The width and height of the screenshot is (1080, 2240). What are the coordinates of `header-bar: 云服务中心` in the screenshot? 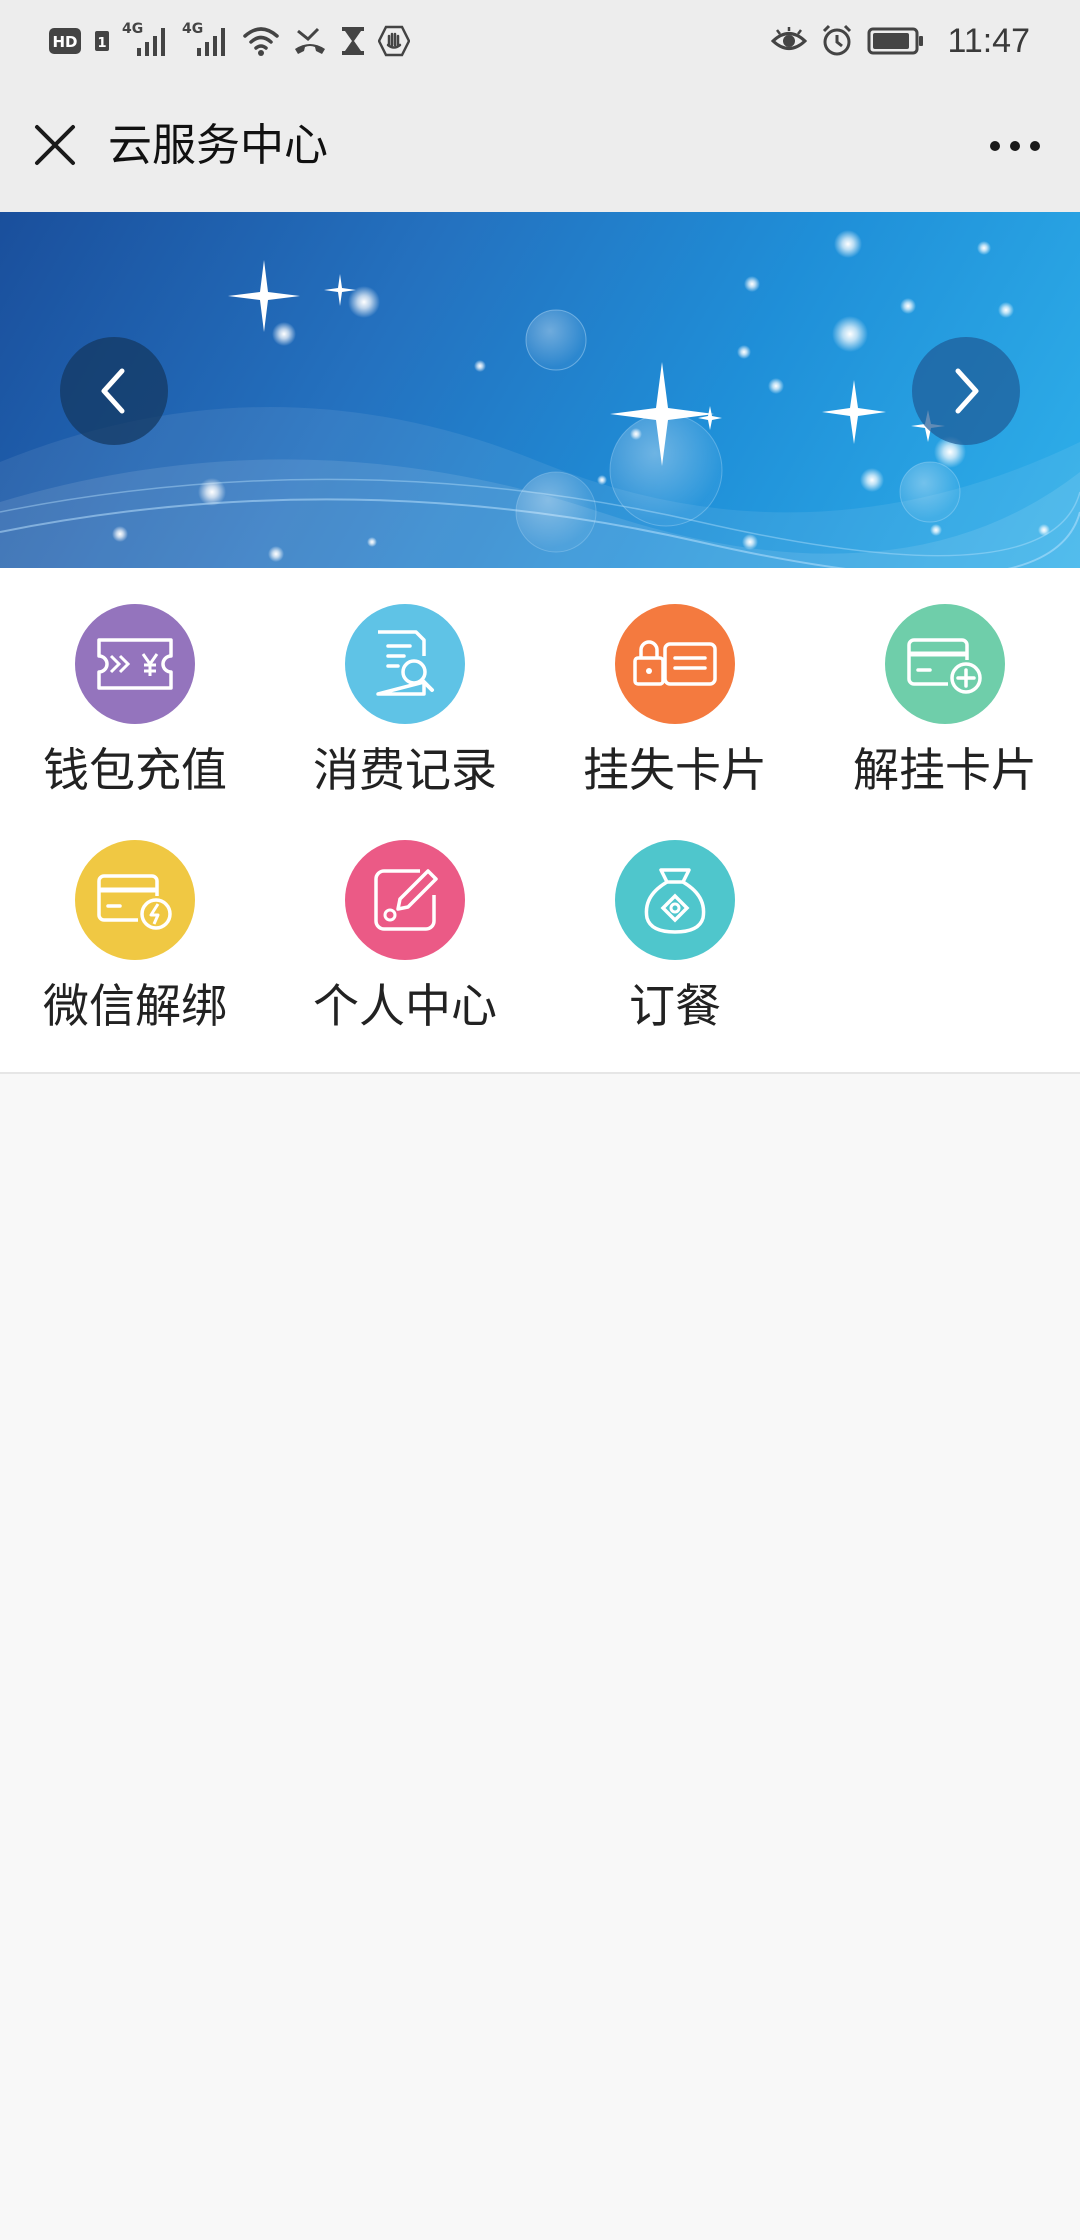 It's located at (540, 146).